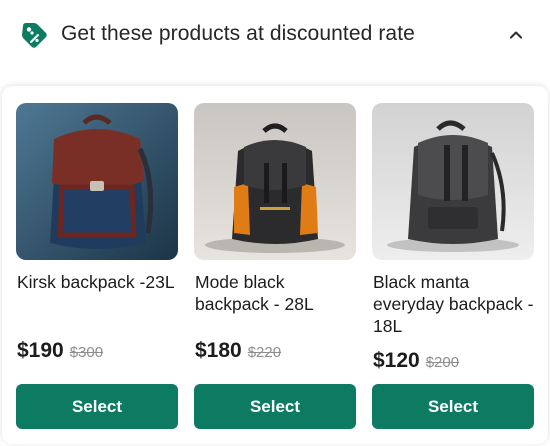 This screenshot has height=446, width=550. What do you see at coordinates (238, 33) in the screenshot?
I see `header-title: Get these products at discounted rate` at bounding box center [238, 33].